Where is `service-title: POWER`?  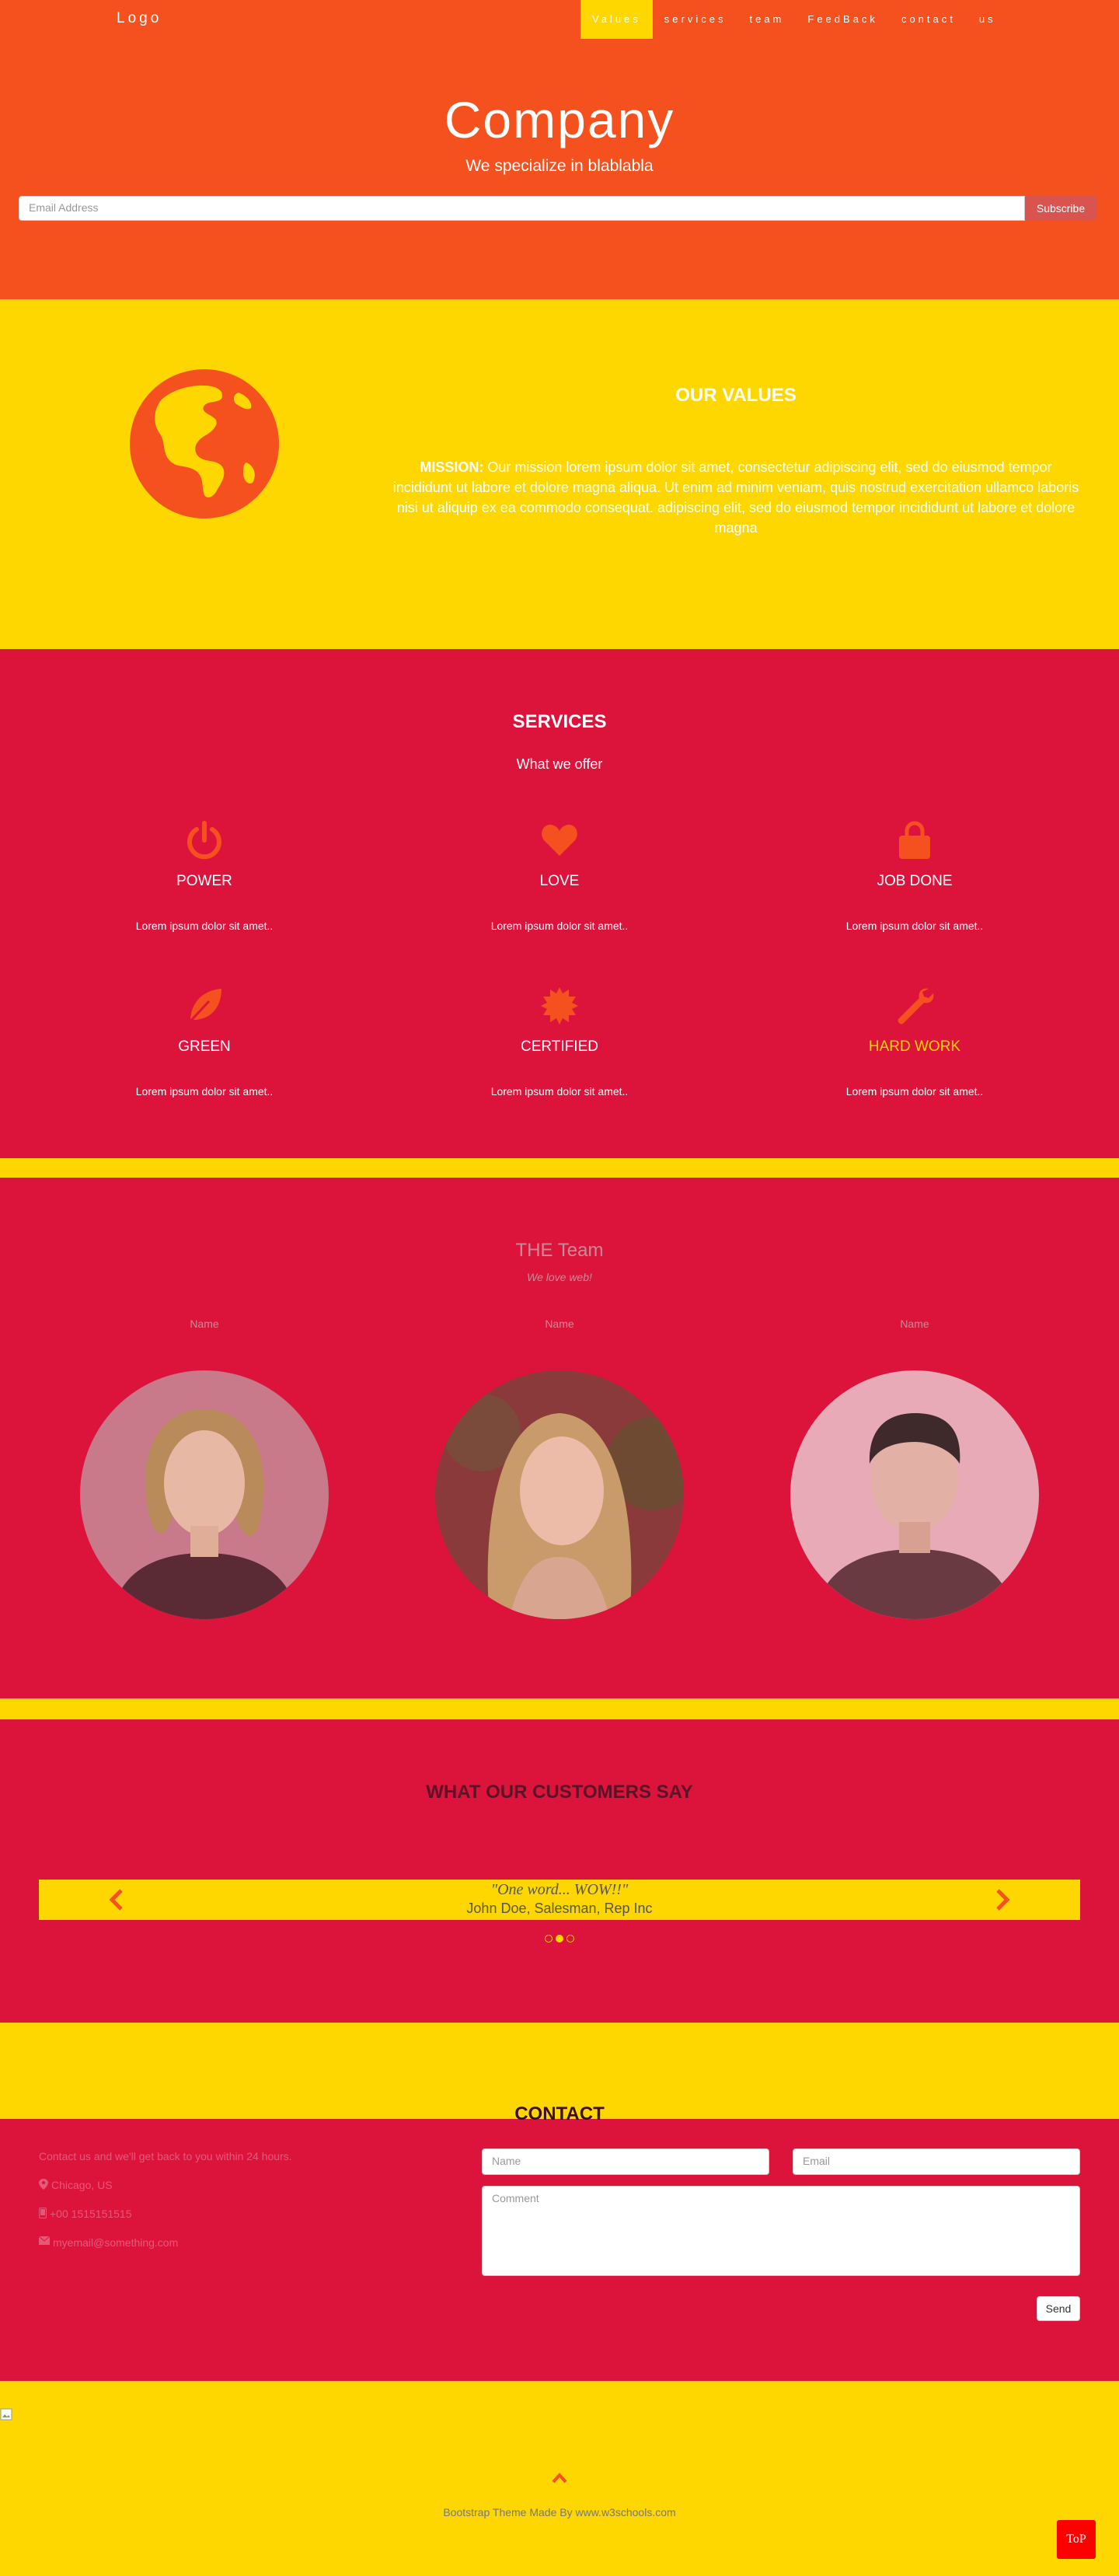
service-title: POWER is located at coordinates (204, 881).